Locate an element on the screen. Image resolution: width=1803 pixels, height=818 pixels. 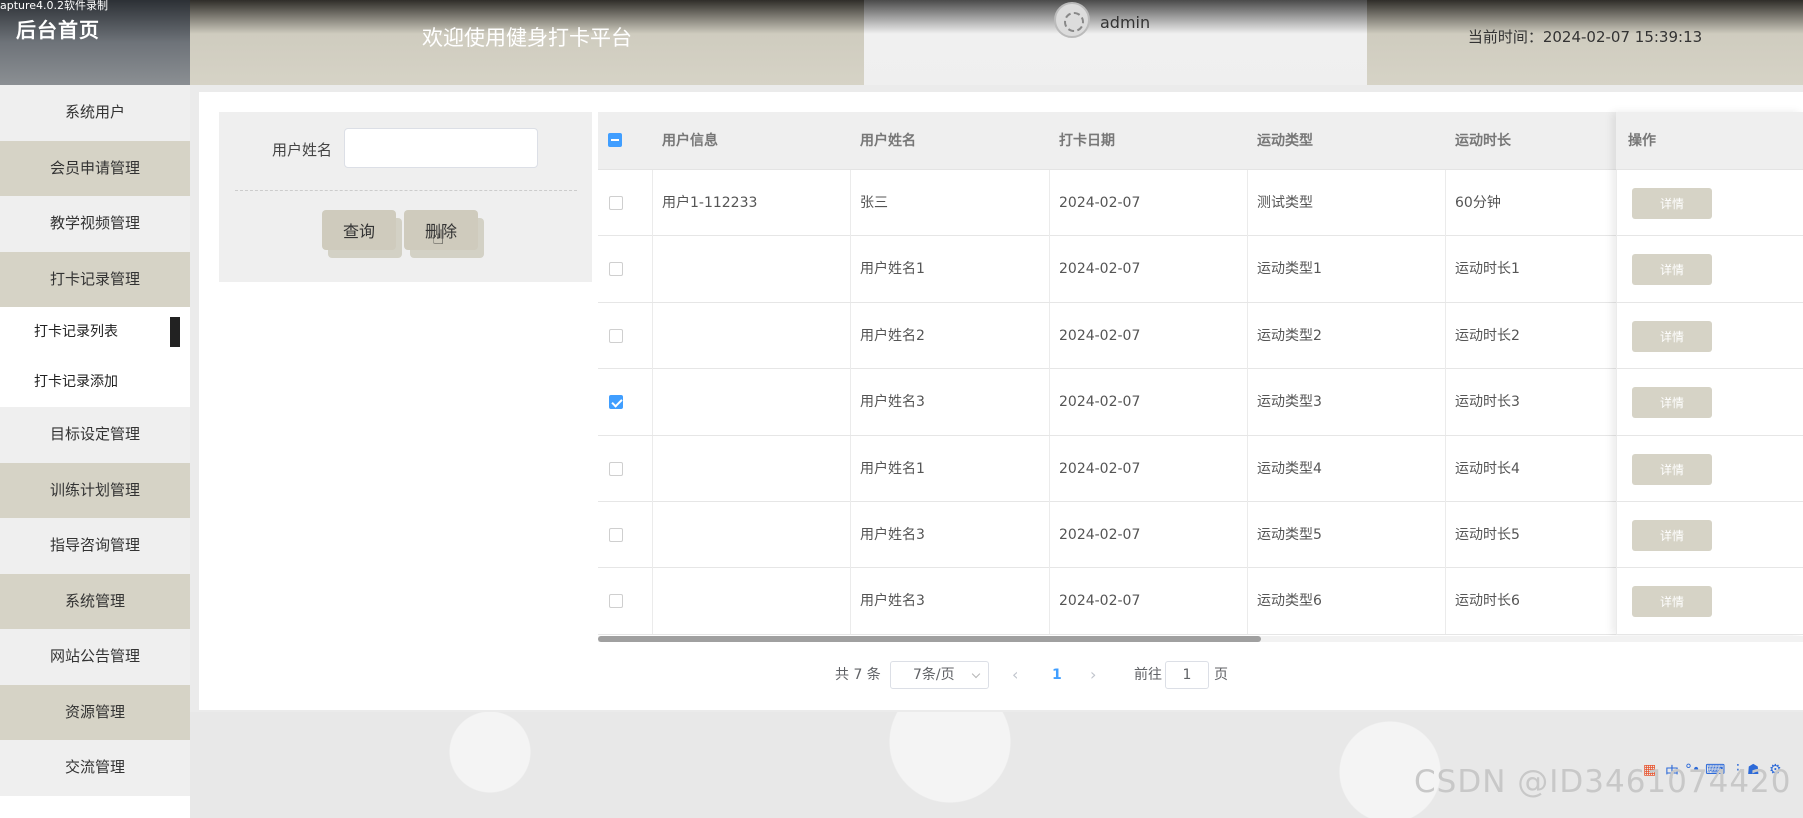
cell-exercise-duration: 60分钟 is located at coordinates (1478, 203).